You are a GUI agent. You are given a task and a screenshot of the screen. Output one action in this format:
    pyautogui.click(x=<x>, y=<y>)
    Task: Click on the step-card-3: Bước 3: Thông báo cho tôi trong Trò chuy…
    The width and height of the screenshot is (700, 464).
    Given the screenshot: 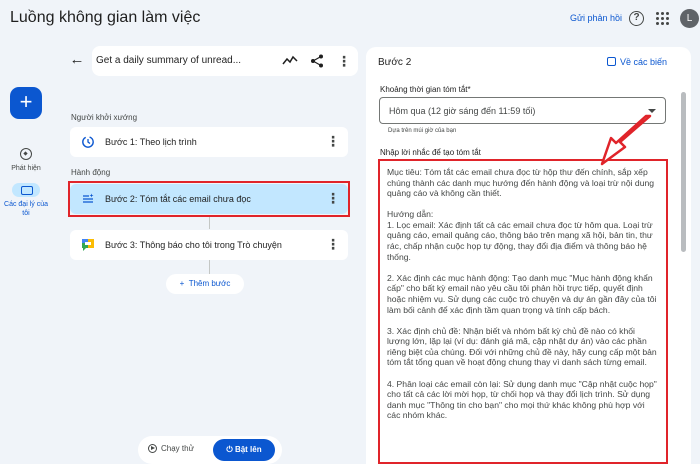 What is the action you would take?
    pyautogui.click(x=209, y=245)
    